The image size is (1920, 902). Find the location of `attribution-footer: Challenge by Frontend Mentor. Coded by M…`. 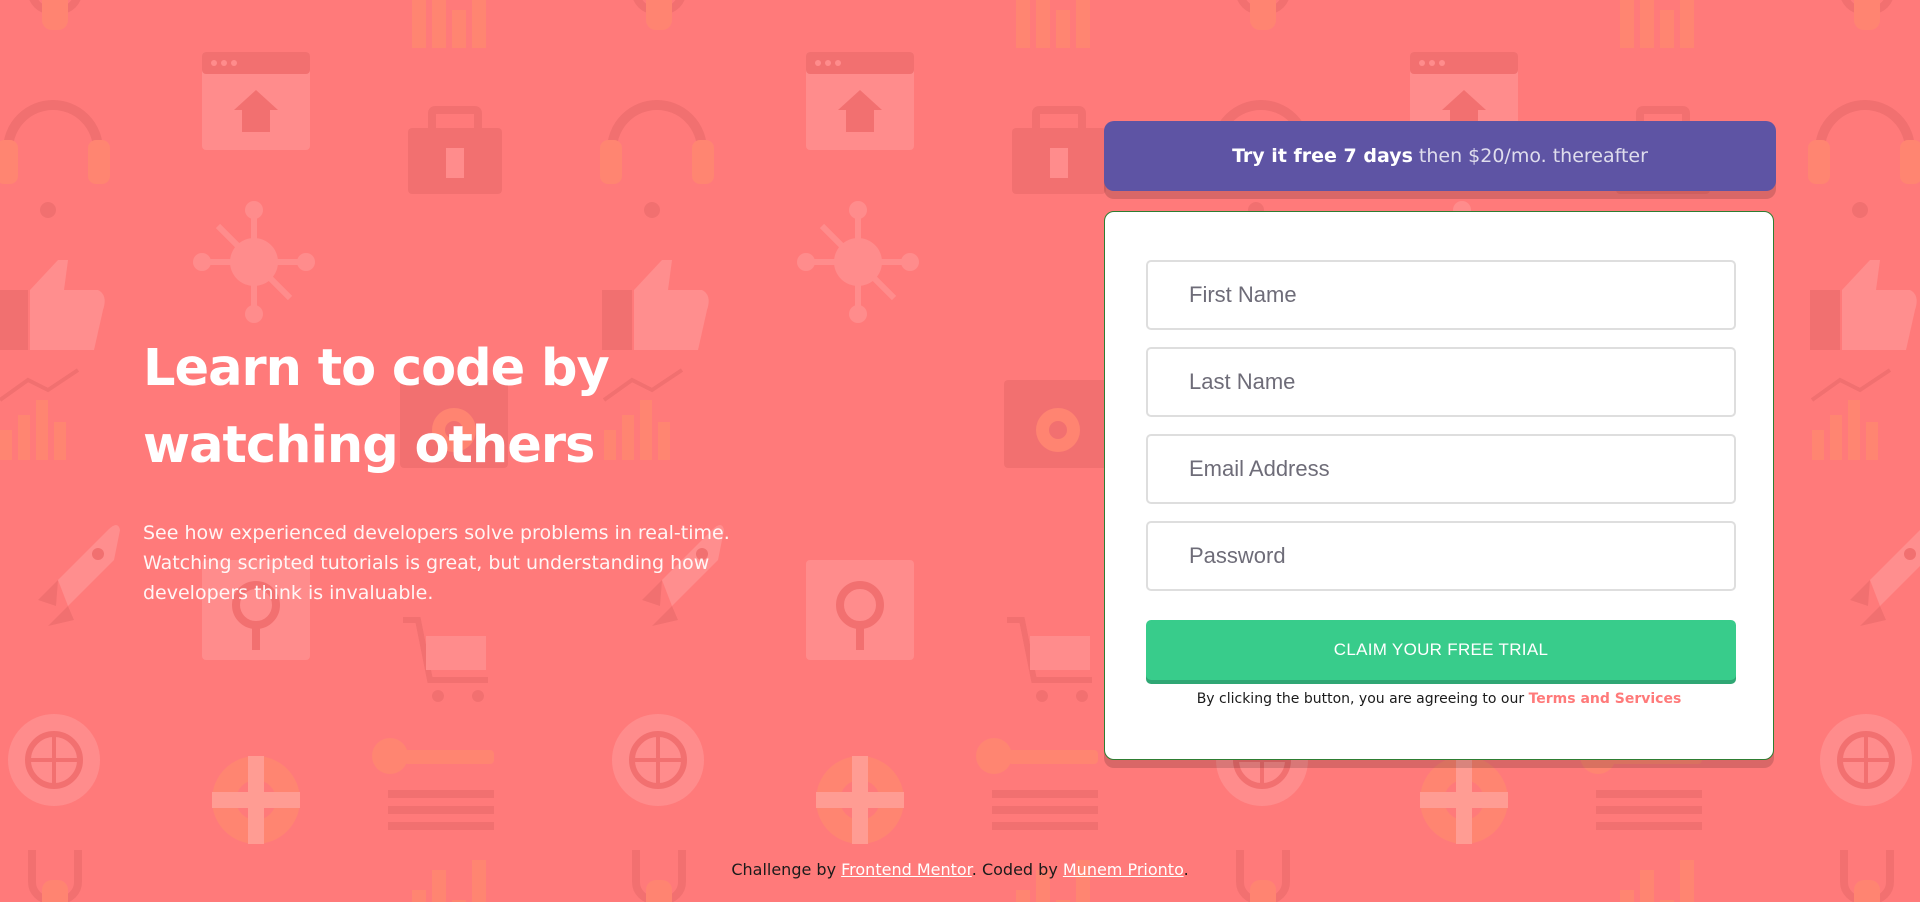

attribution-footer: Challenge by Frontend Mentor. Coded by M… is located at coordinates (960, 869).